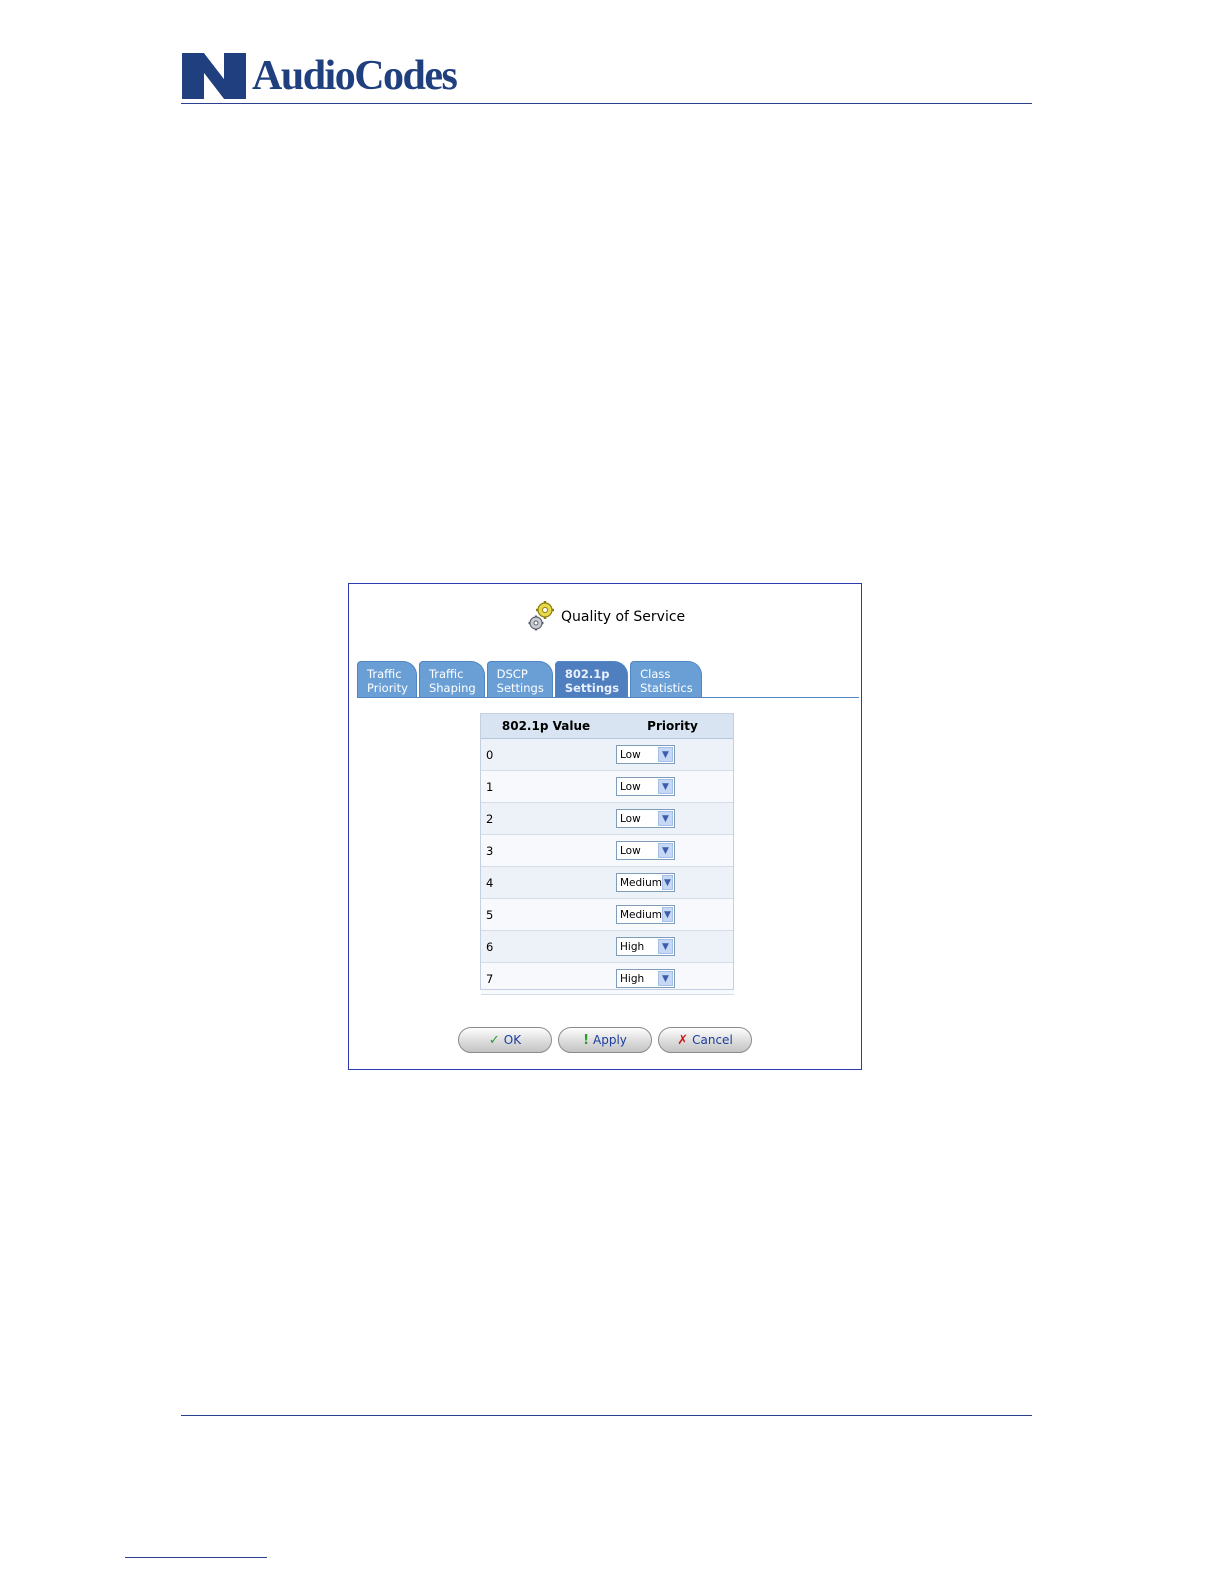 The image size is (1224, 1584). I want to click on page-title-text: Quality of Service, so click(623, 617).